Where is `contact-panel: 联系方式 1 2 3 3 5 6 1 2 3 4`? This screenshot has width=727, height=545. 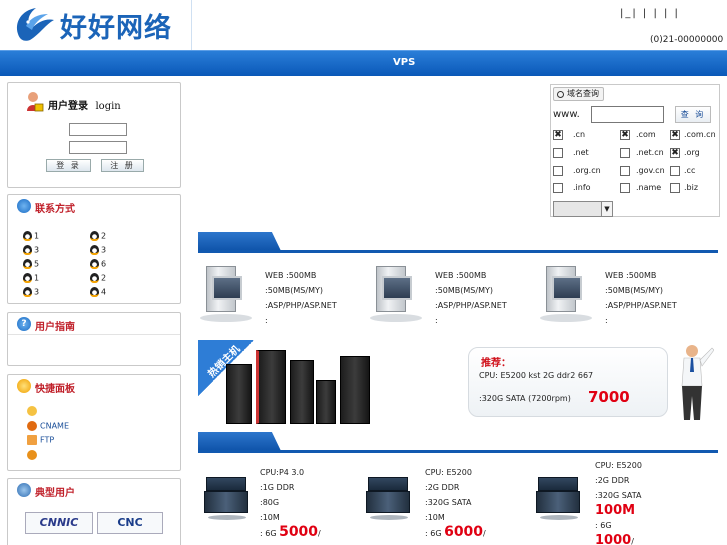
contact-panel: 联系方式 1 2 3 3 5 6 1 2 3 4 is located at coordinates (94, 249).